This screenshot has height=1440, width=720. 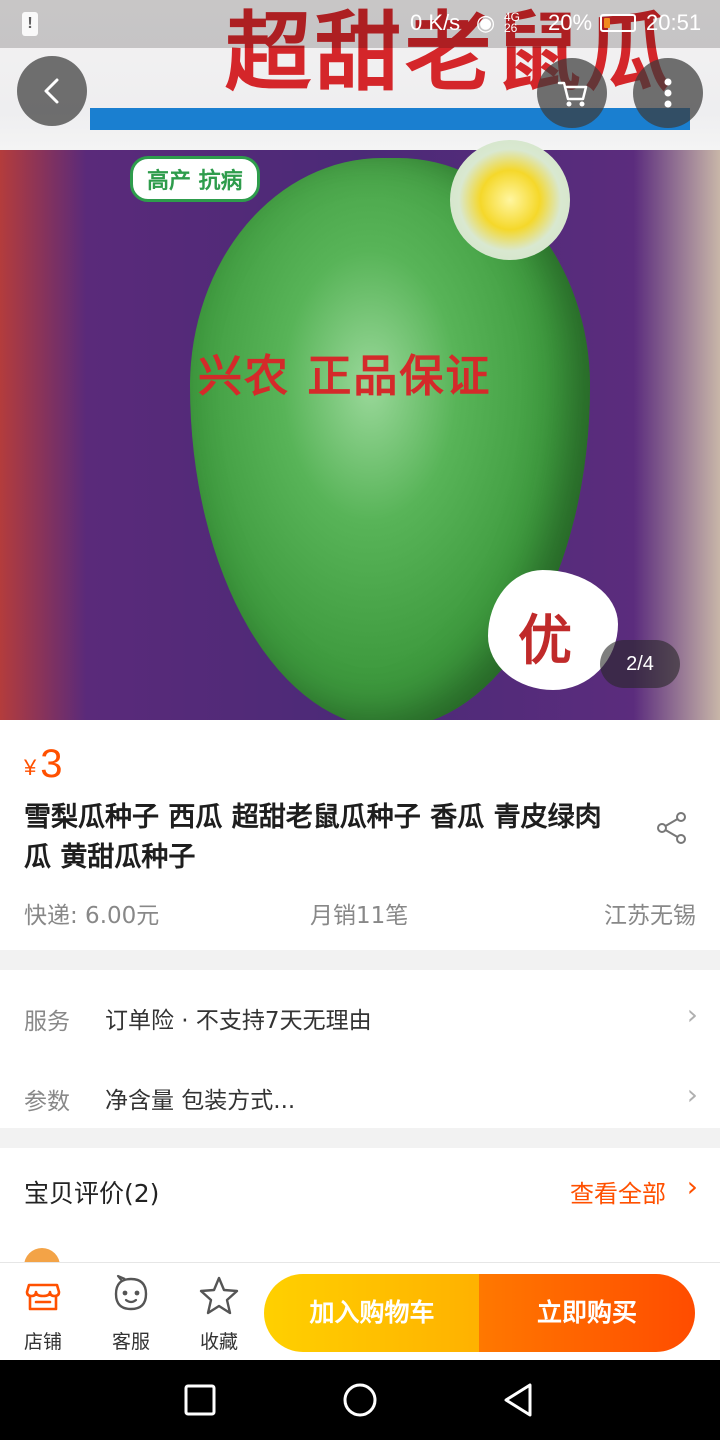 What do you see at coordinates (47, 1102) in the screenshot?
I see `params-label: 参数` at bounding box center [47, 1102].